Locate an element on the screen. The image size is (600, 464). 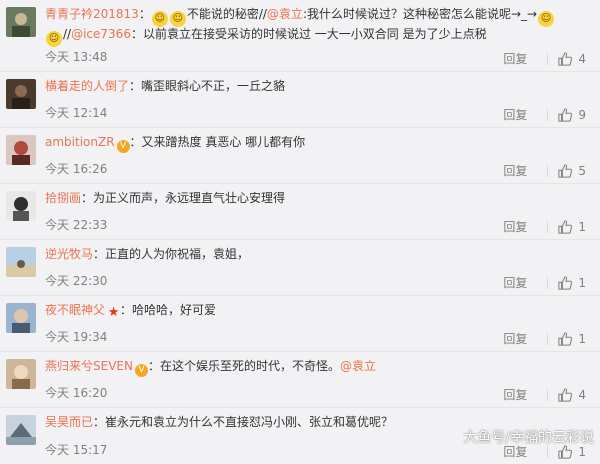
username: 横着走的人倒了 is located at coordinates (87, 86).